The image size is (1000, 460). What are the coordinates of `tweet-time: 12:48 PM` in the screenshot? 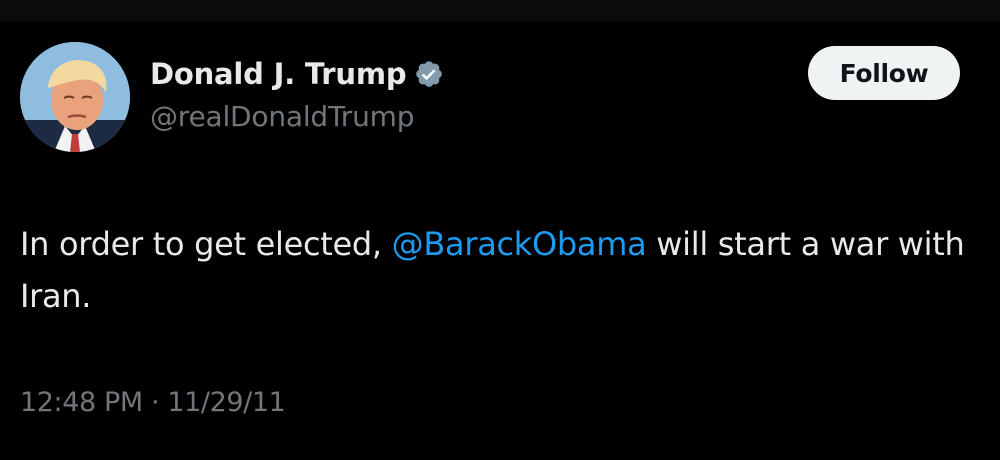 It's located at (81, 402).